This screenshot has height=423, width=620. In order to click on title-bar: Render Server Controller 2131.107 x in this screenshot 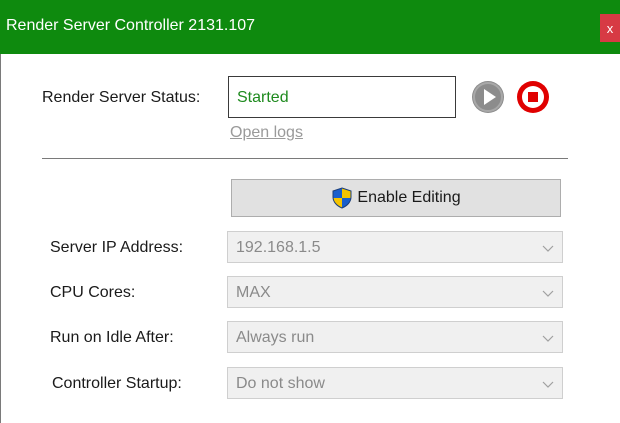, I will do `click(310, 27)`.